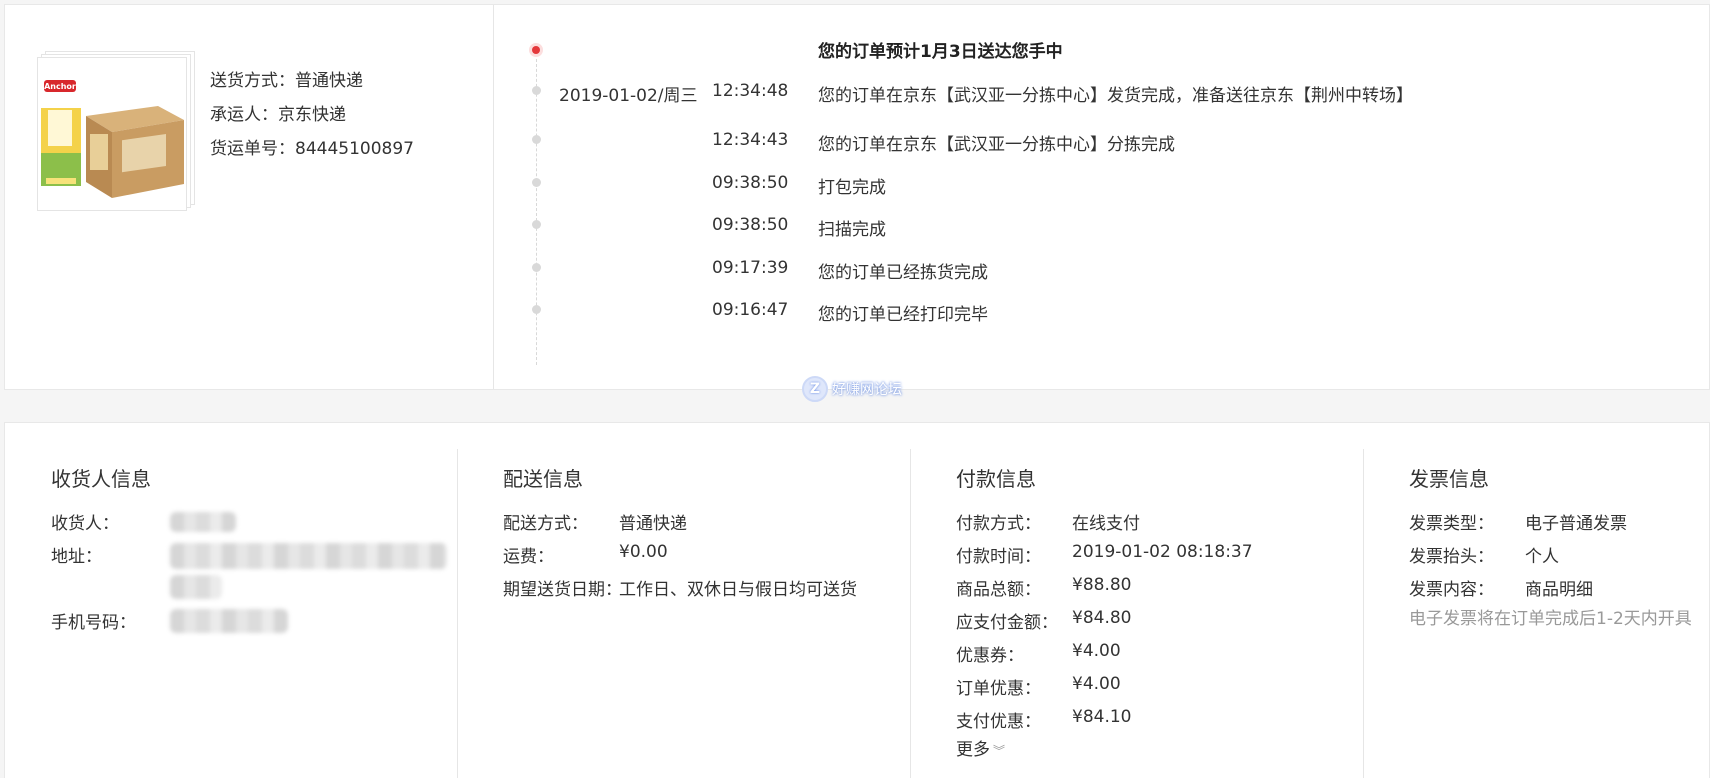  What do you see at coordinates (996, 145) in the screenshot?
I see `event-text: 您的订单在京东【武汉亚一分拣中心】分拣完成` at bounding box center [996, 145].